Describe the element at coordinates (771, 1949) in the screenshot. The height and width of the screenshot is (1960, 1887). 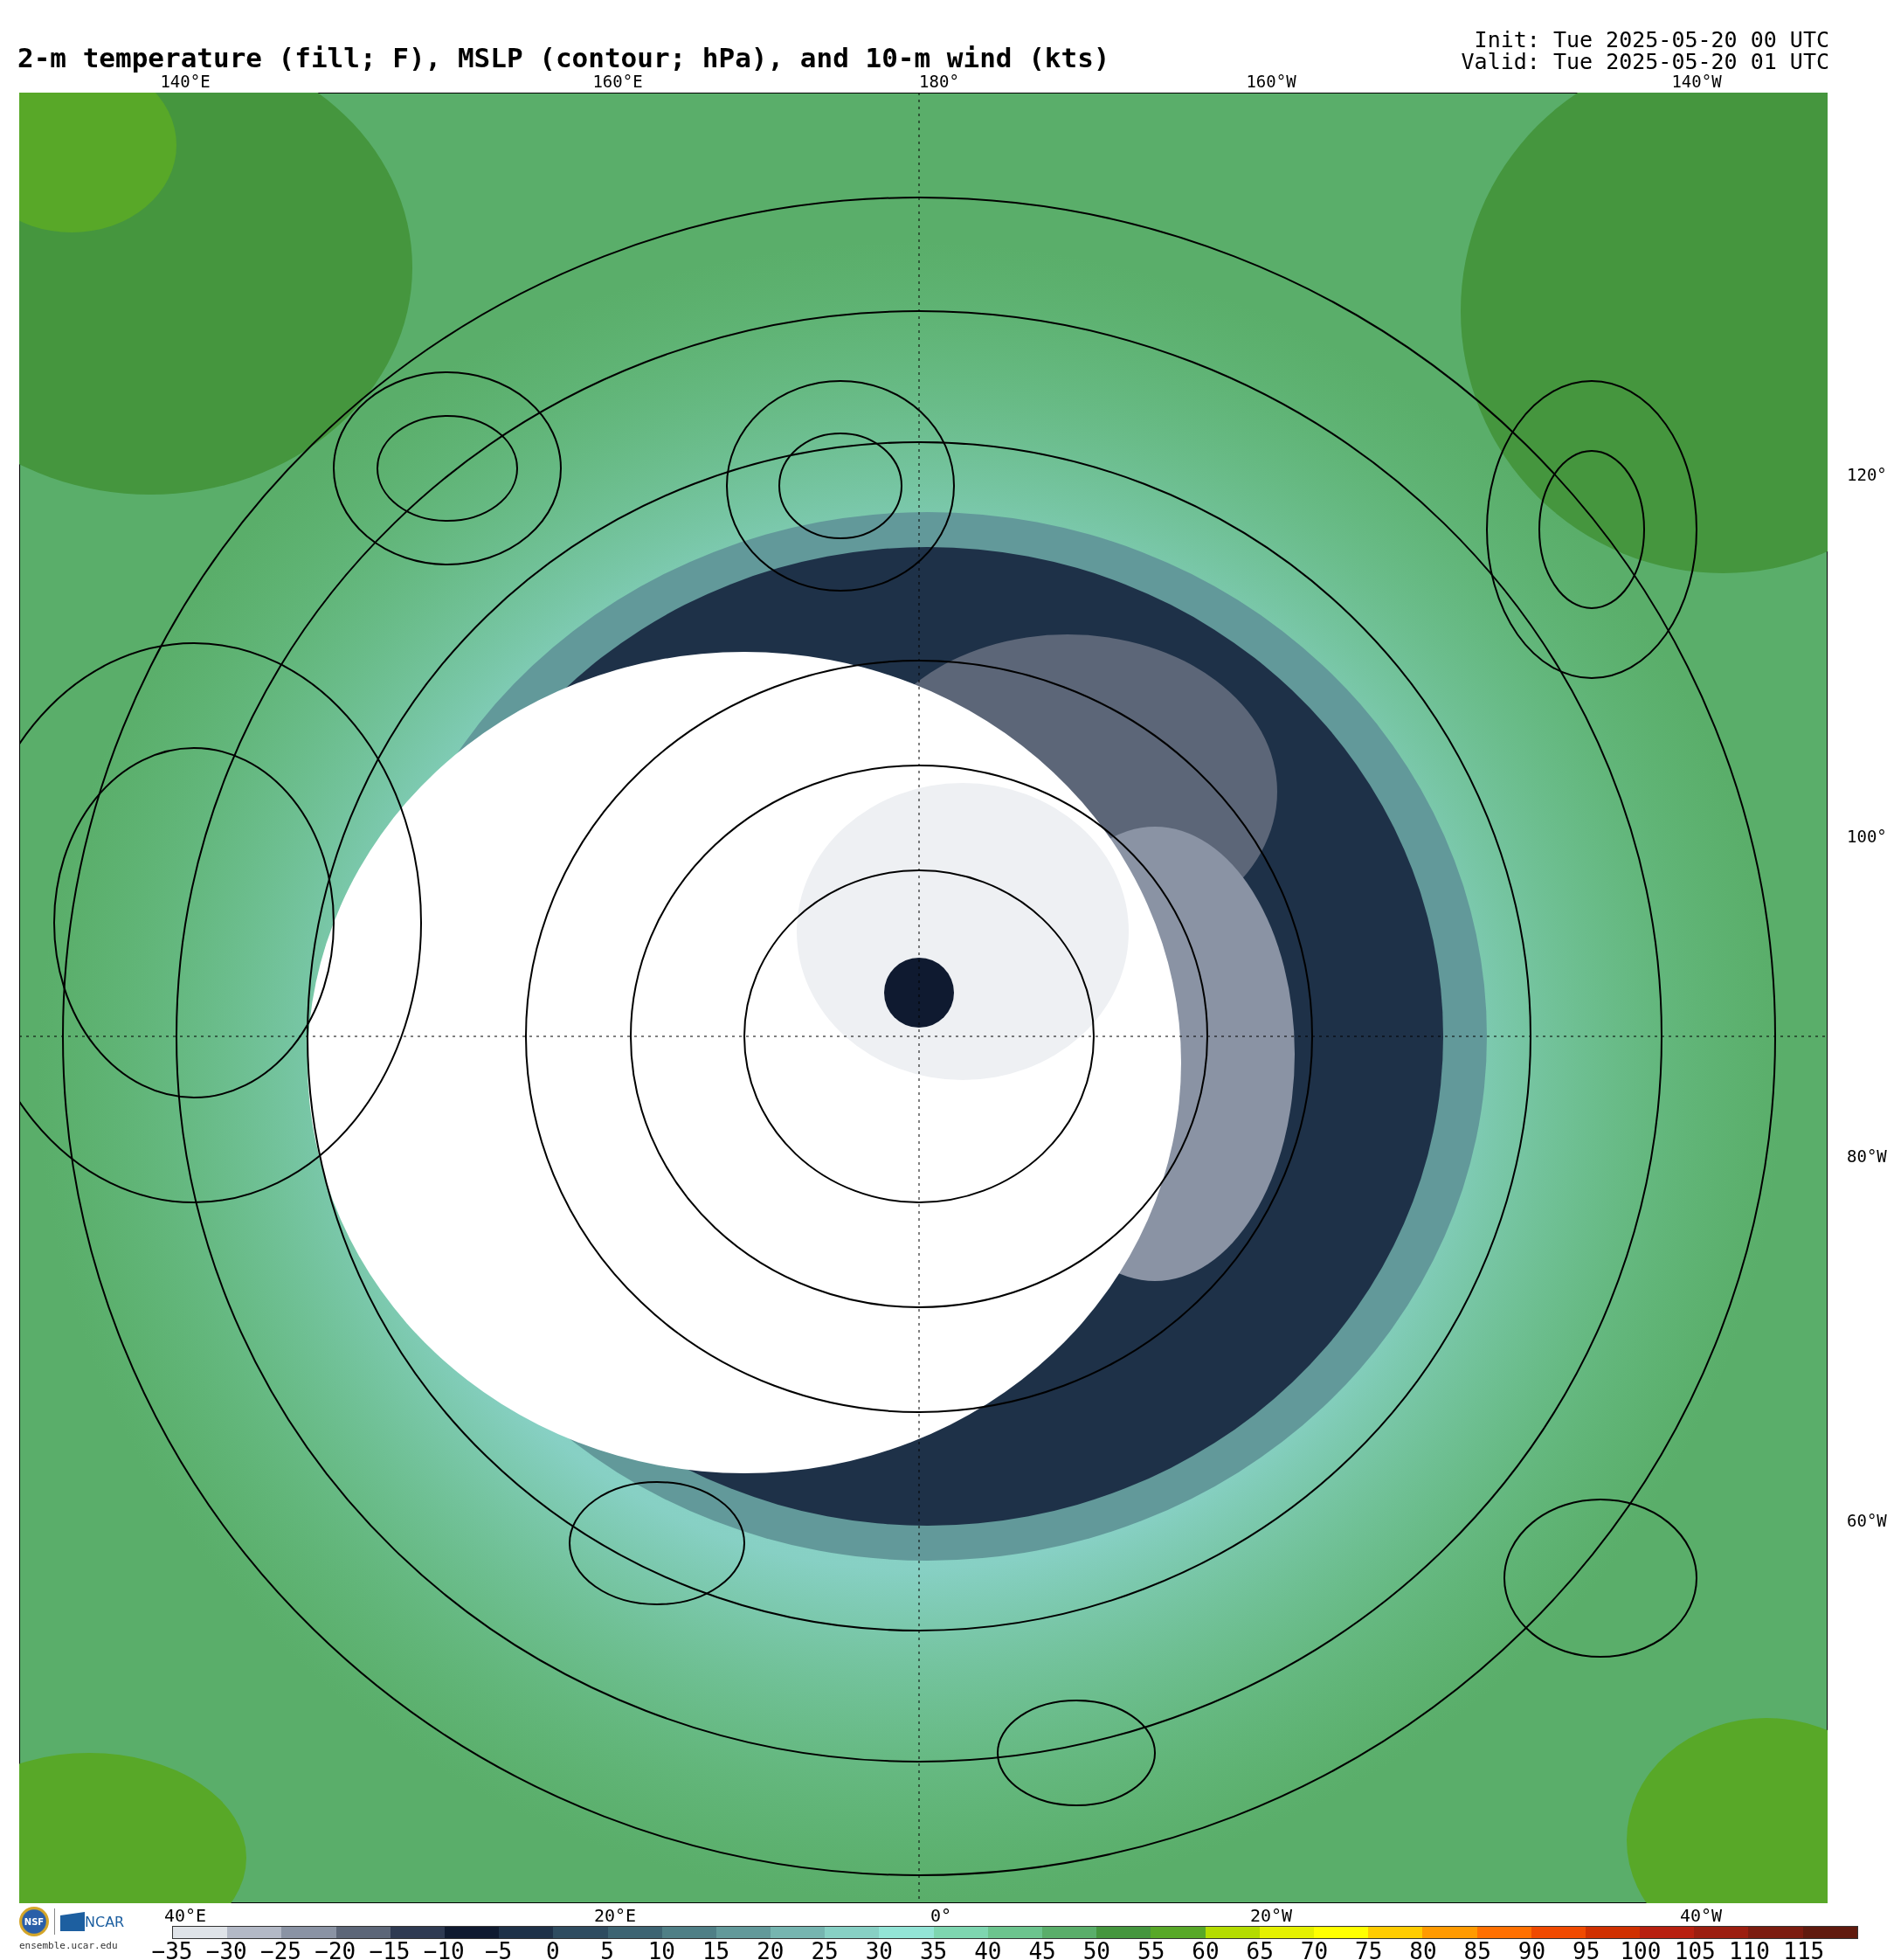
I see `colorbar-tick-label: 20` at that location.